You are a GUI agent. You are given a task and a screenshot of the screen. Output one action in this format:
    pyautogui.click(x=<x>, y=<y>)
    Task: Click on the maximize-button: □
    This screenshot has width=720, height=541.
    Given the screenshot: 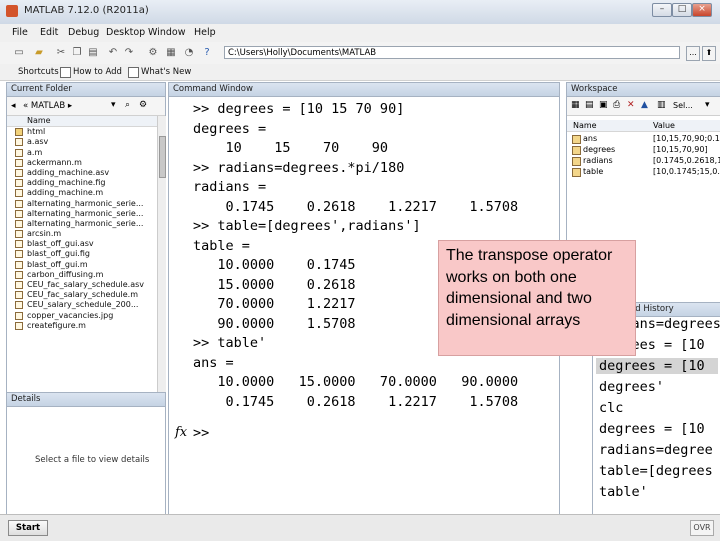 What is the action you would take?
    pyautogui.click(x=682, y=10)
    